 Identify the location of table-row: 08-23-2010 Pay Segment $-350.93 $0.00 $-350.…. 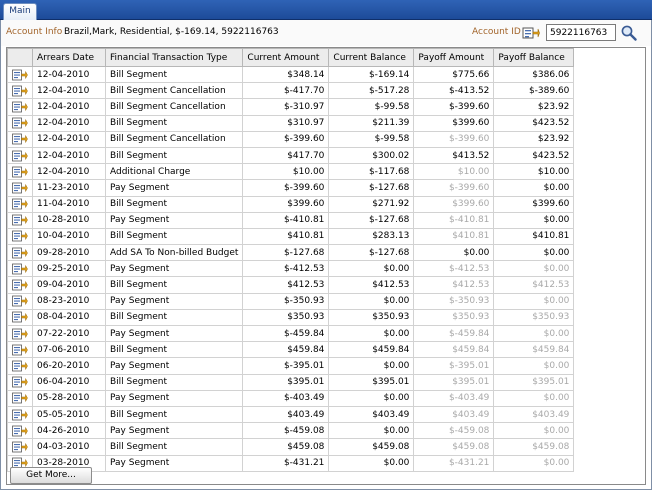
(291, 301).